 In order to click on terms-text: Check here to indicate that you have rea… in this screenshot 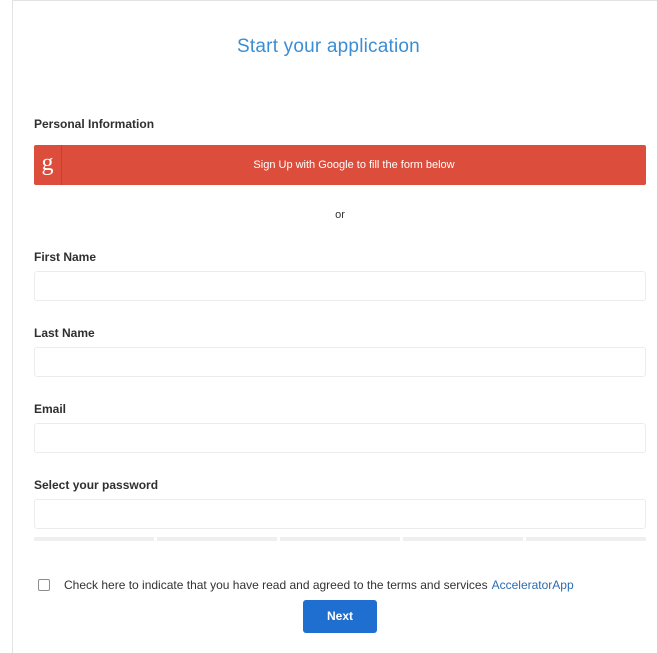, I will do `click(276, 585)`.